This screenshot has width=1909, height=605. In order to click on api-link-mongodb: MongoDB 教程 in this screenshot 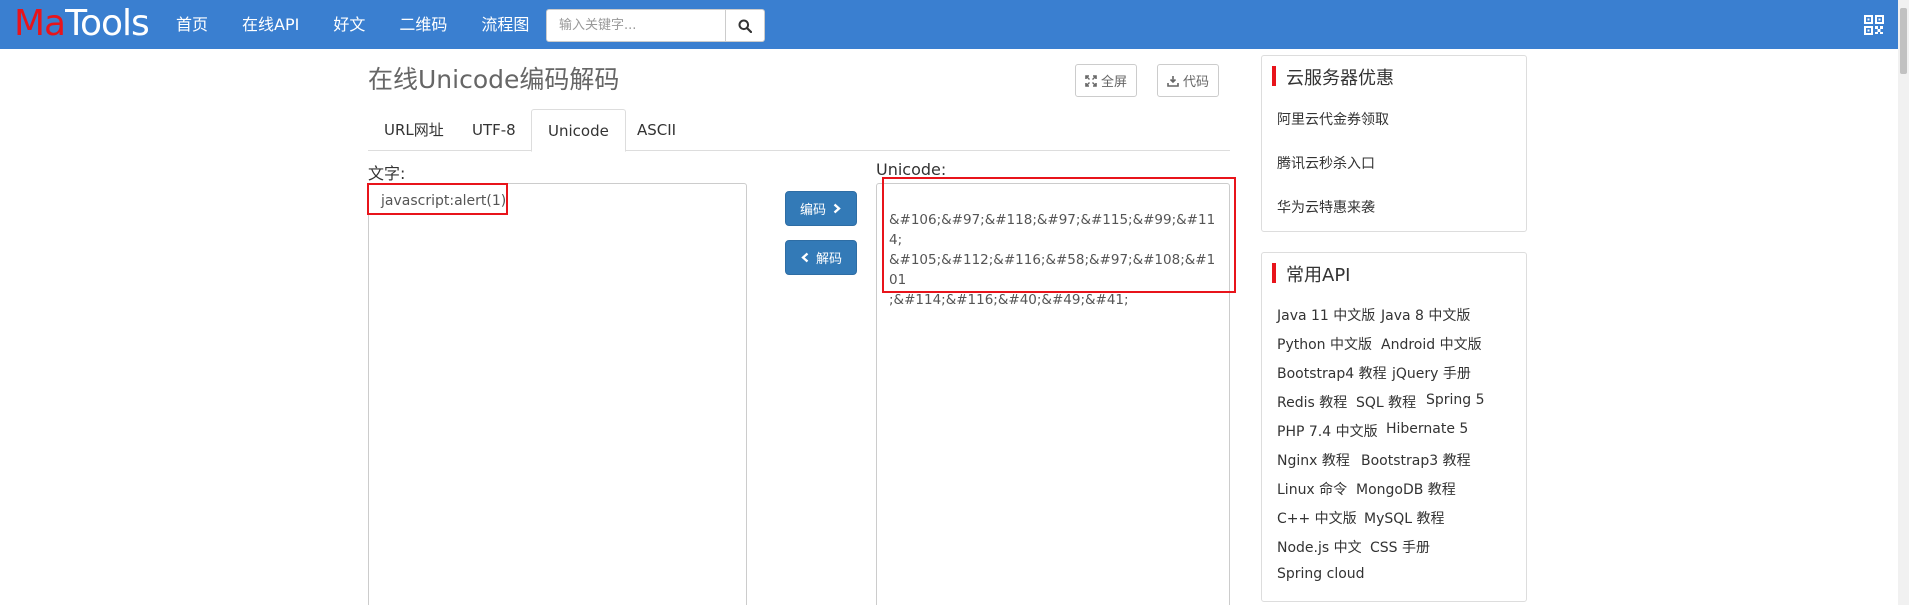, I will do `click(1406, 489)`.